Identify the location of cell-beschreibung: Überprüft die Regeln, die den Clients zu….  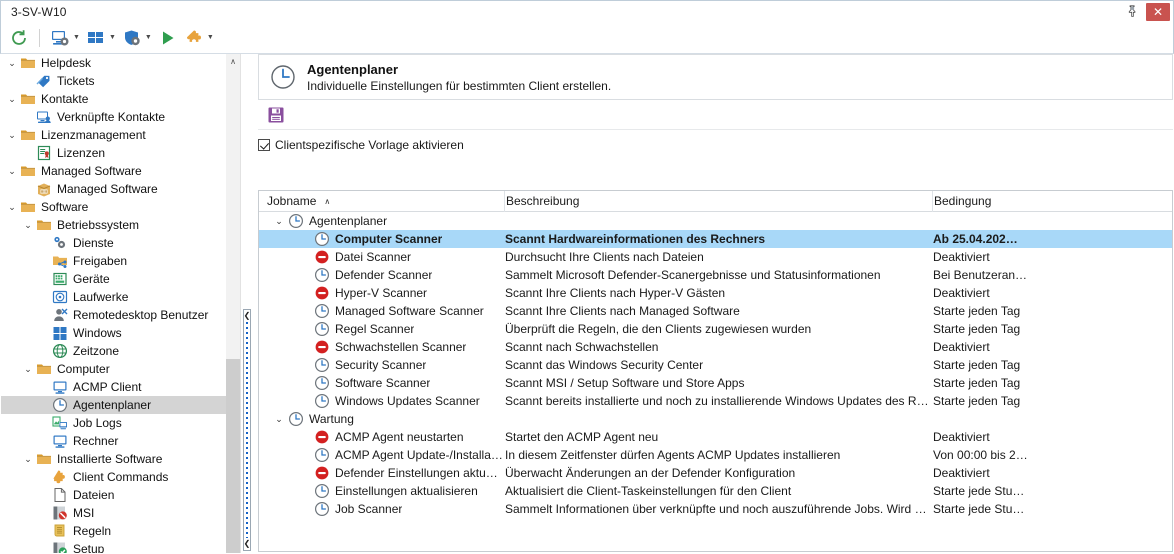
(658, 329).